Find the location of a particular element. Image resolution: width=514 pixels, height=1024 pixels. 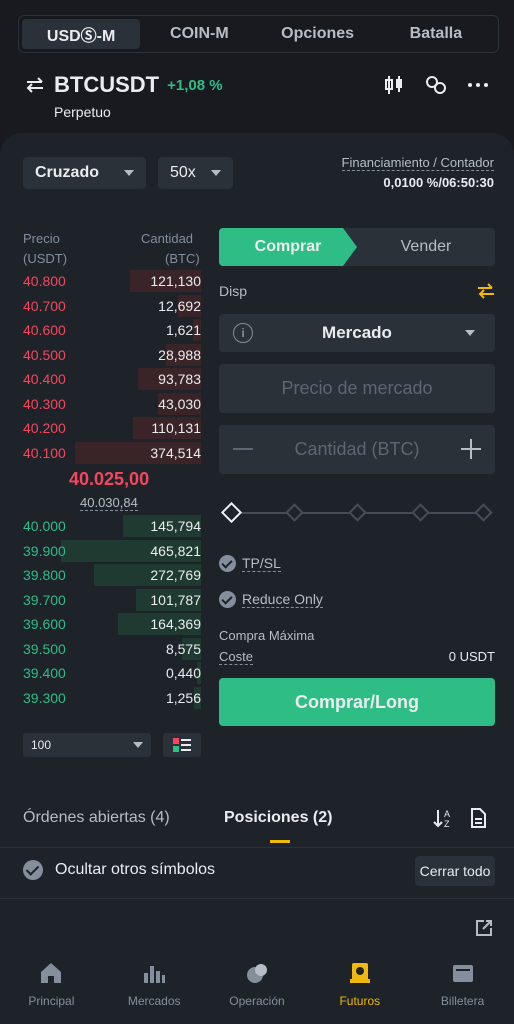

more-icon is located at coordinates (478, 85).